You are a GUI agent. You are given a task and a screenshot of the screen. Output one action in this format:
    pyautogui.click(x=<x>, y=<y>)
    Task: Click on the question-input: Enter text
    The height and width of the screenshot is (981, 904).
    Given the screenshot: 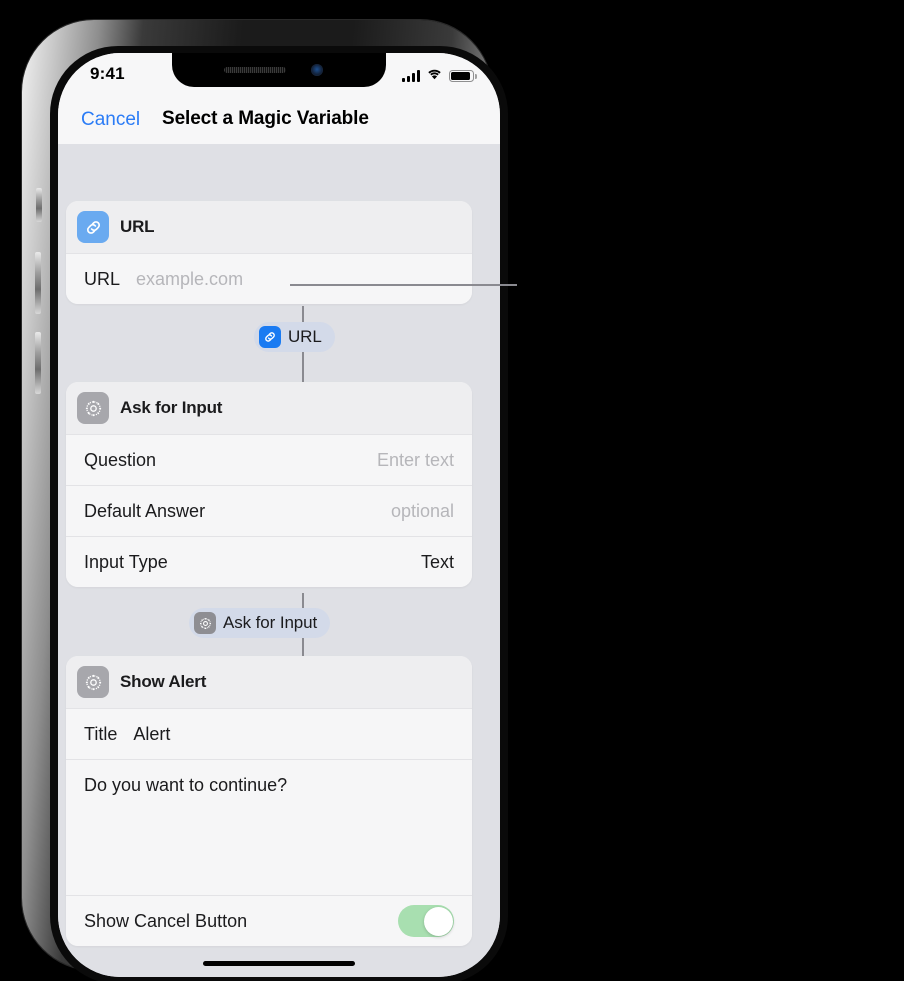 What is the action you would take?
    pyautogui.click(x=415, y=460)
    